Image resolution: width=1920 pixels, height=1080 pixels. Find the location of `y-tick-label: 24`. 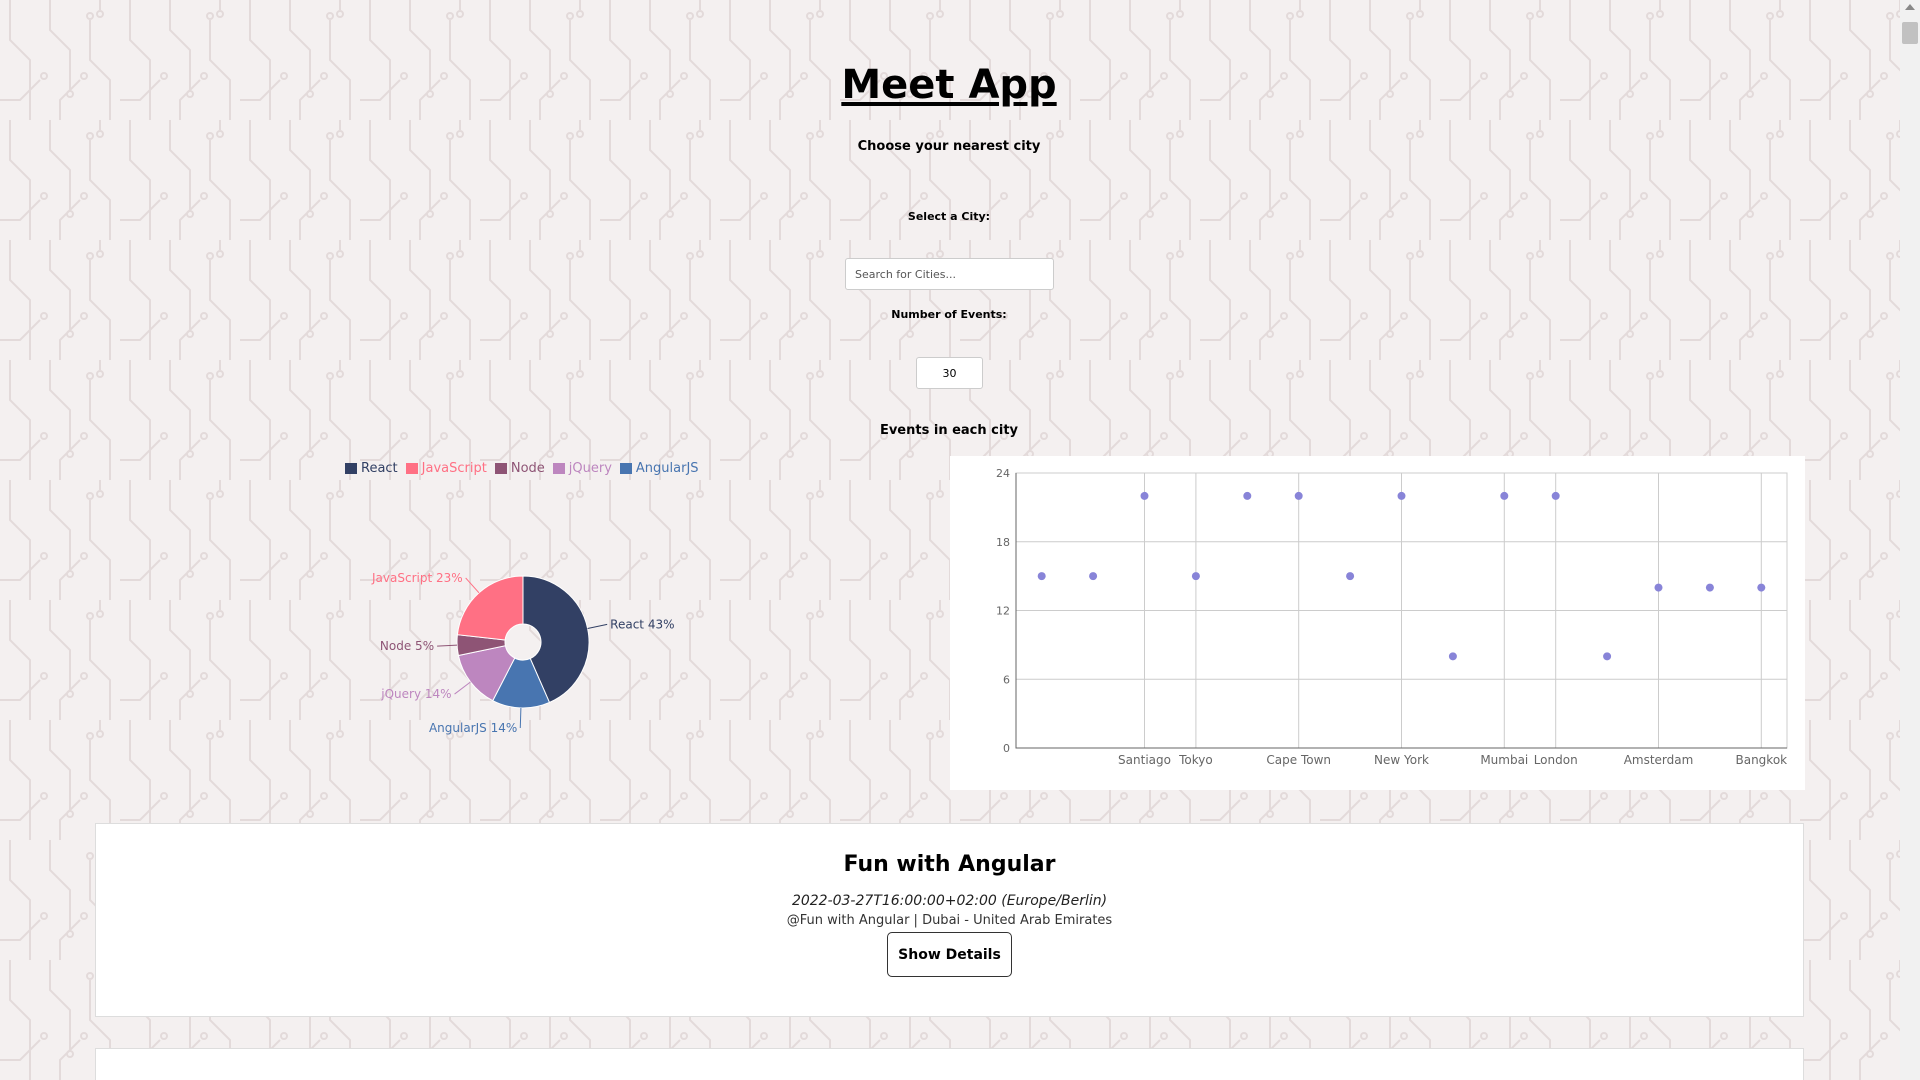

y-tick-label: 24 is located at coordinates (1003, 473).